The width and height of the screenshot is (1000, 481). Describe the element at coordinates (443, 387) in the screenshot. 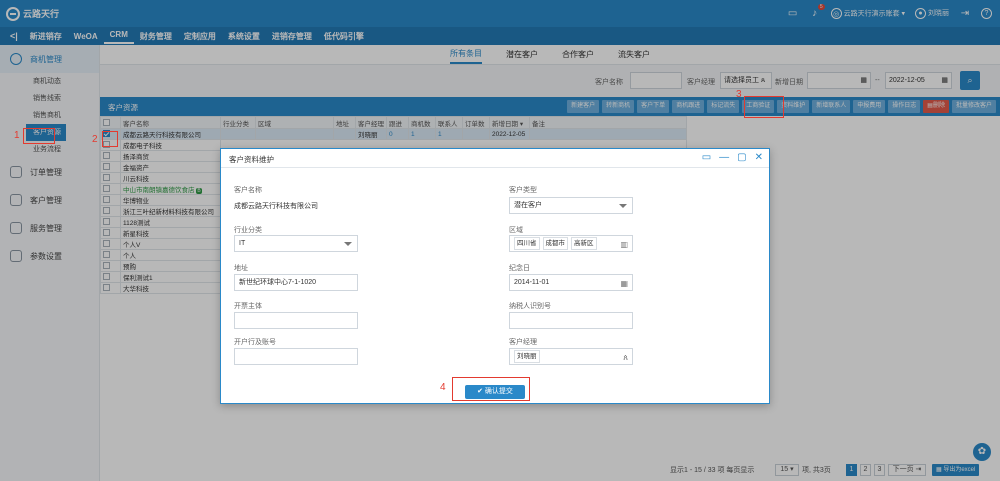

I see `annotation-number-4: 4` at that location.